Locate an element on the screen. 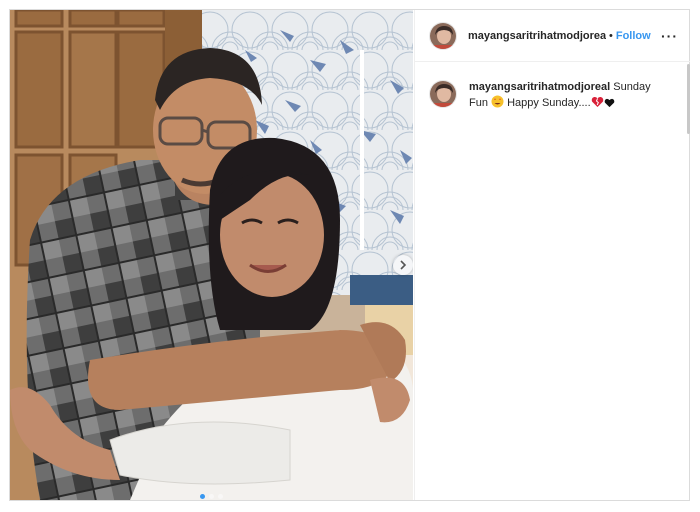  black-heart-emoji-icon is located at coordinates (609, 105).